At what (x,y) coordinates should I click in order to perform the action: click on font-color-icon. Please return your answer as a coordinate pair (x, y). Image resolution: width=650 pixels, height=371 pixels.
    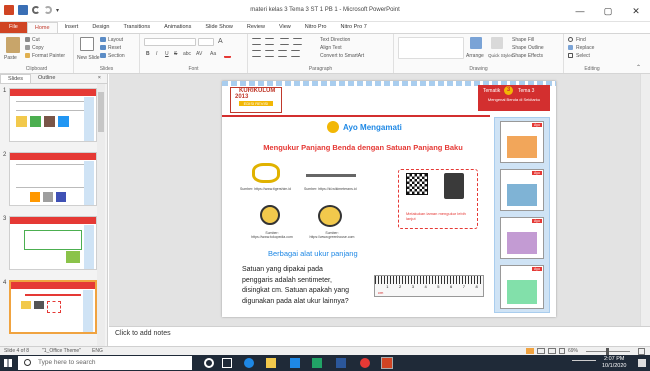
    Looking at the image, I should click on (227, 54).